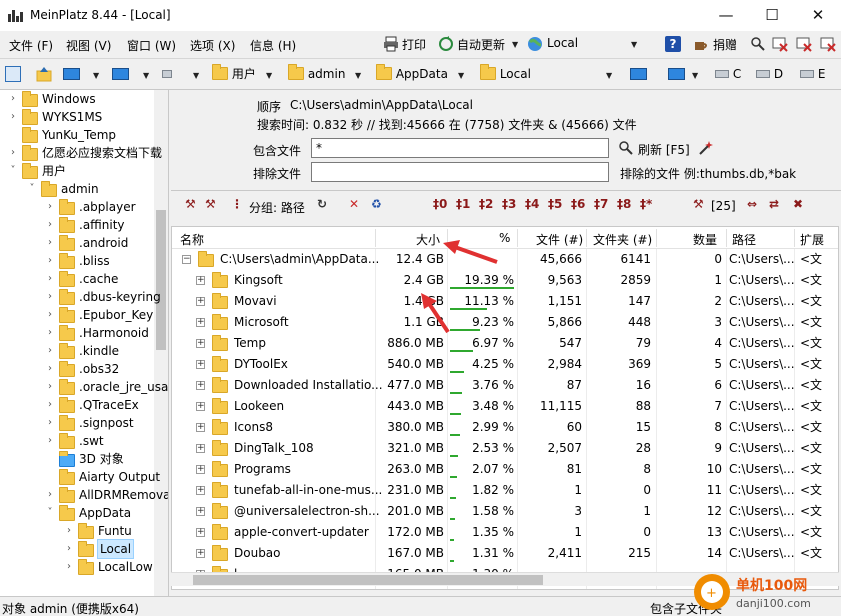  What do you see at coordinates (80, 477) in the screenshot?
I see `tree-item: Aiarty Output` at bounding box center [80, 477].